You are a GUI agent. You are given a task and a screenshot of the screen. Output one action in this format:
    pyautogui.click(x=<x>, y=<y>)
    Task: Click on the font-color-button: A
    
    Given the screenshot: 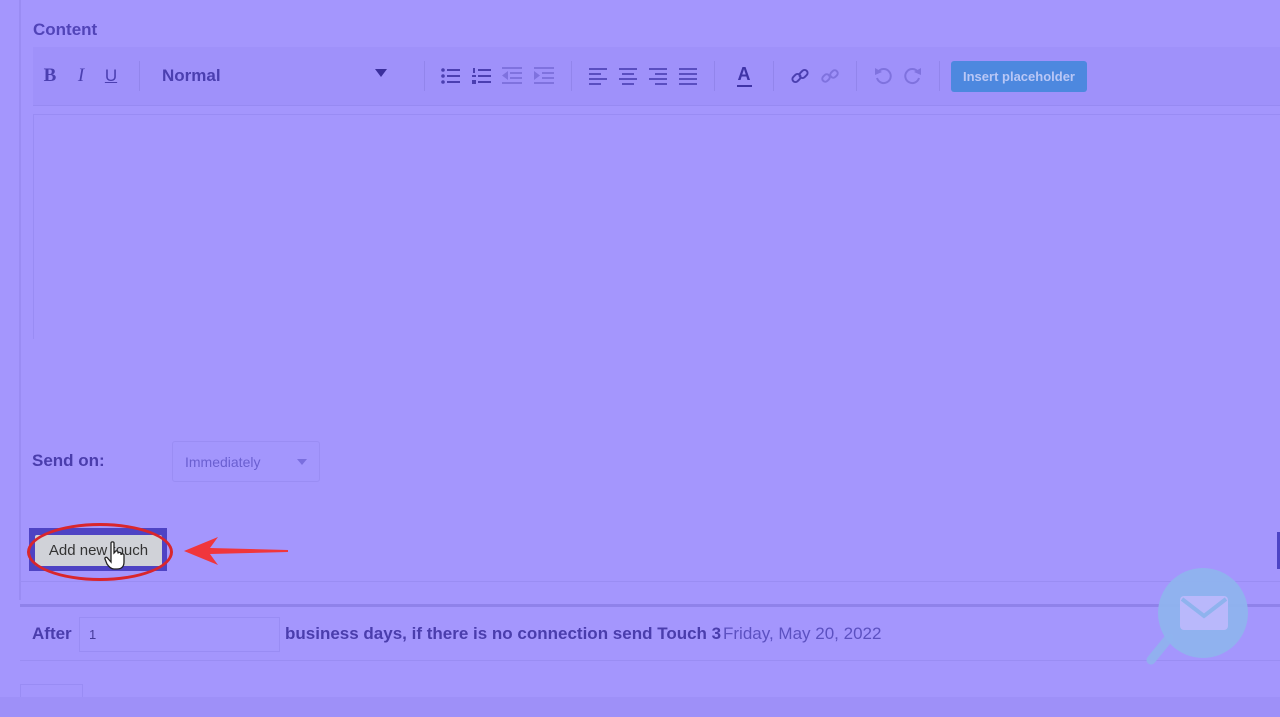 What is the action you would take?
    pyautogui.click(x=744, y=75)
    